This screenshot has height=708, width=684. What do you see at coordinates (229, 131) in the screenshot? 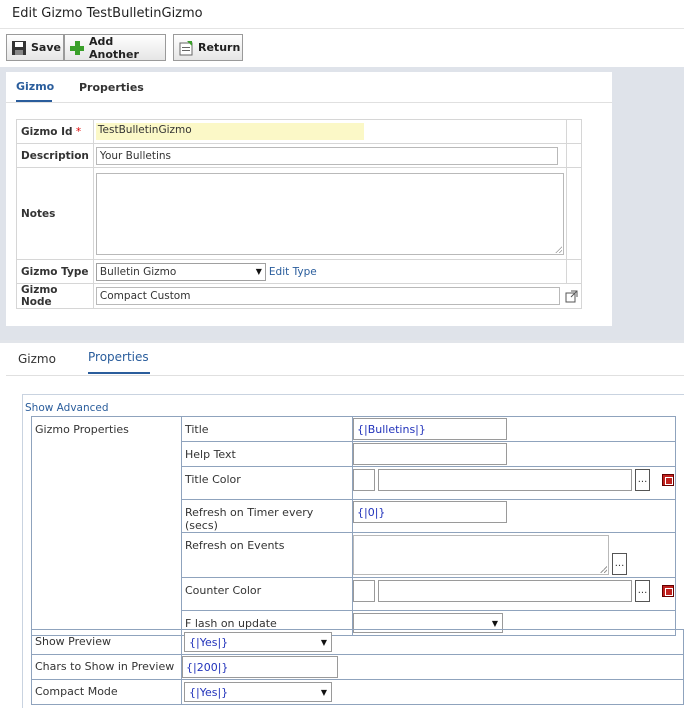
I see `gizmo-id-value: TestBulletinGizmo` at bounding box center [229, 131].